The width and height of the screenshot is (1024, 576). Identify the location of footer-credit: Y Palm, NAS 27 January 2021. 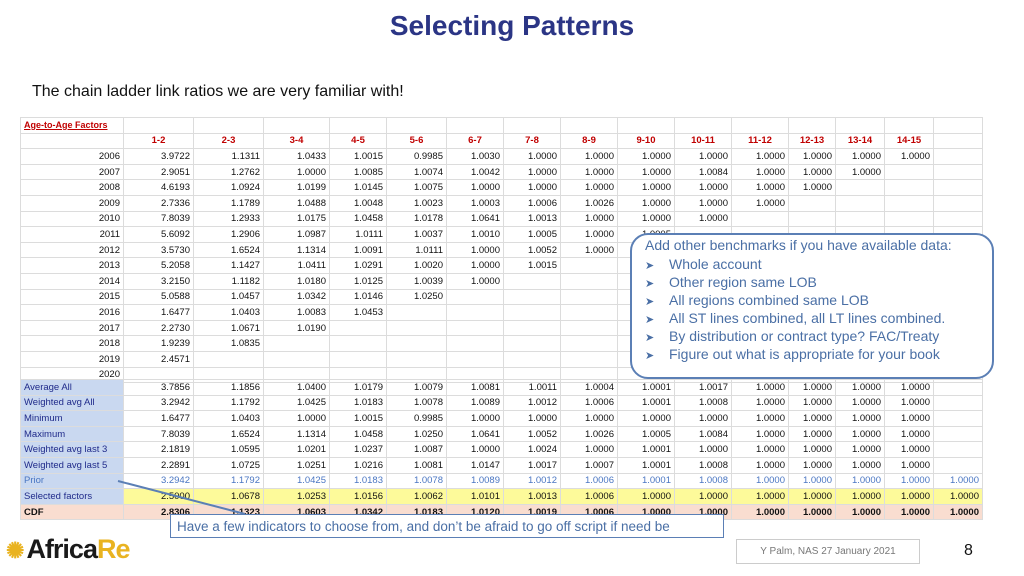
(828, 551).